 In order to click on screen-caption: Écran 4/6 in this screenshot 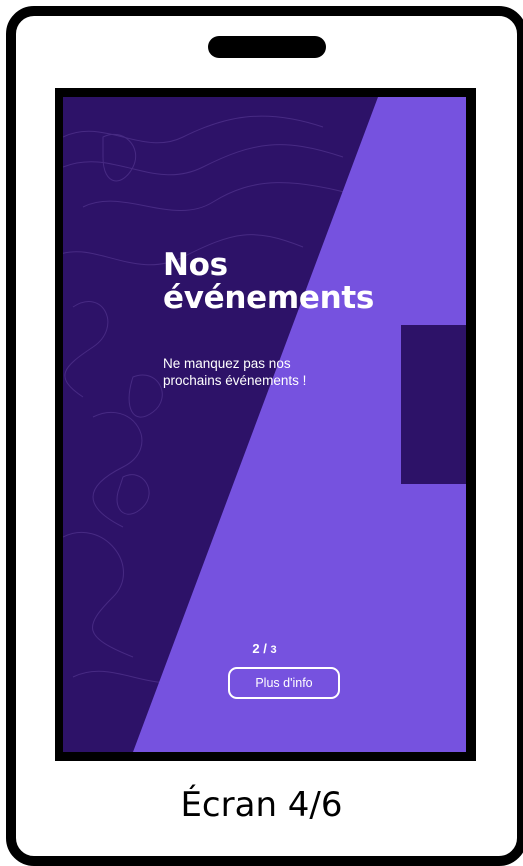, I will do `click(261, 805)`.